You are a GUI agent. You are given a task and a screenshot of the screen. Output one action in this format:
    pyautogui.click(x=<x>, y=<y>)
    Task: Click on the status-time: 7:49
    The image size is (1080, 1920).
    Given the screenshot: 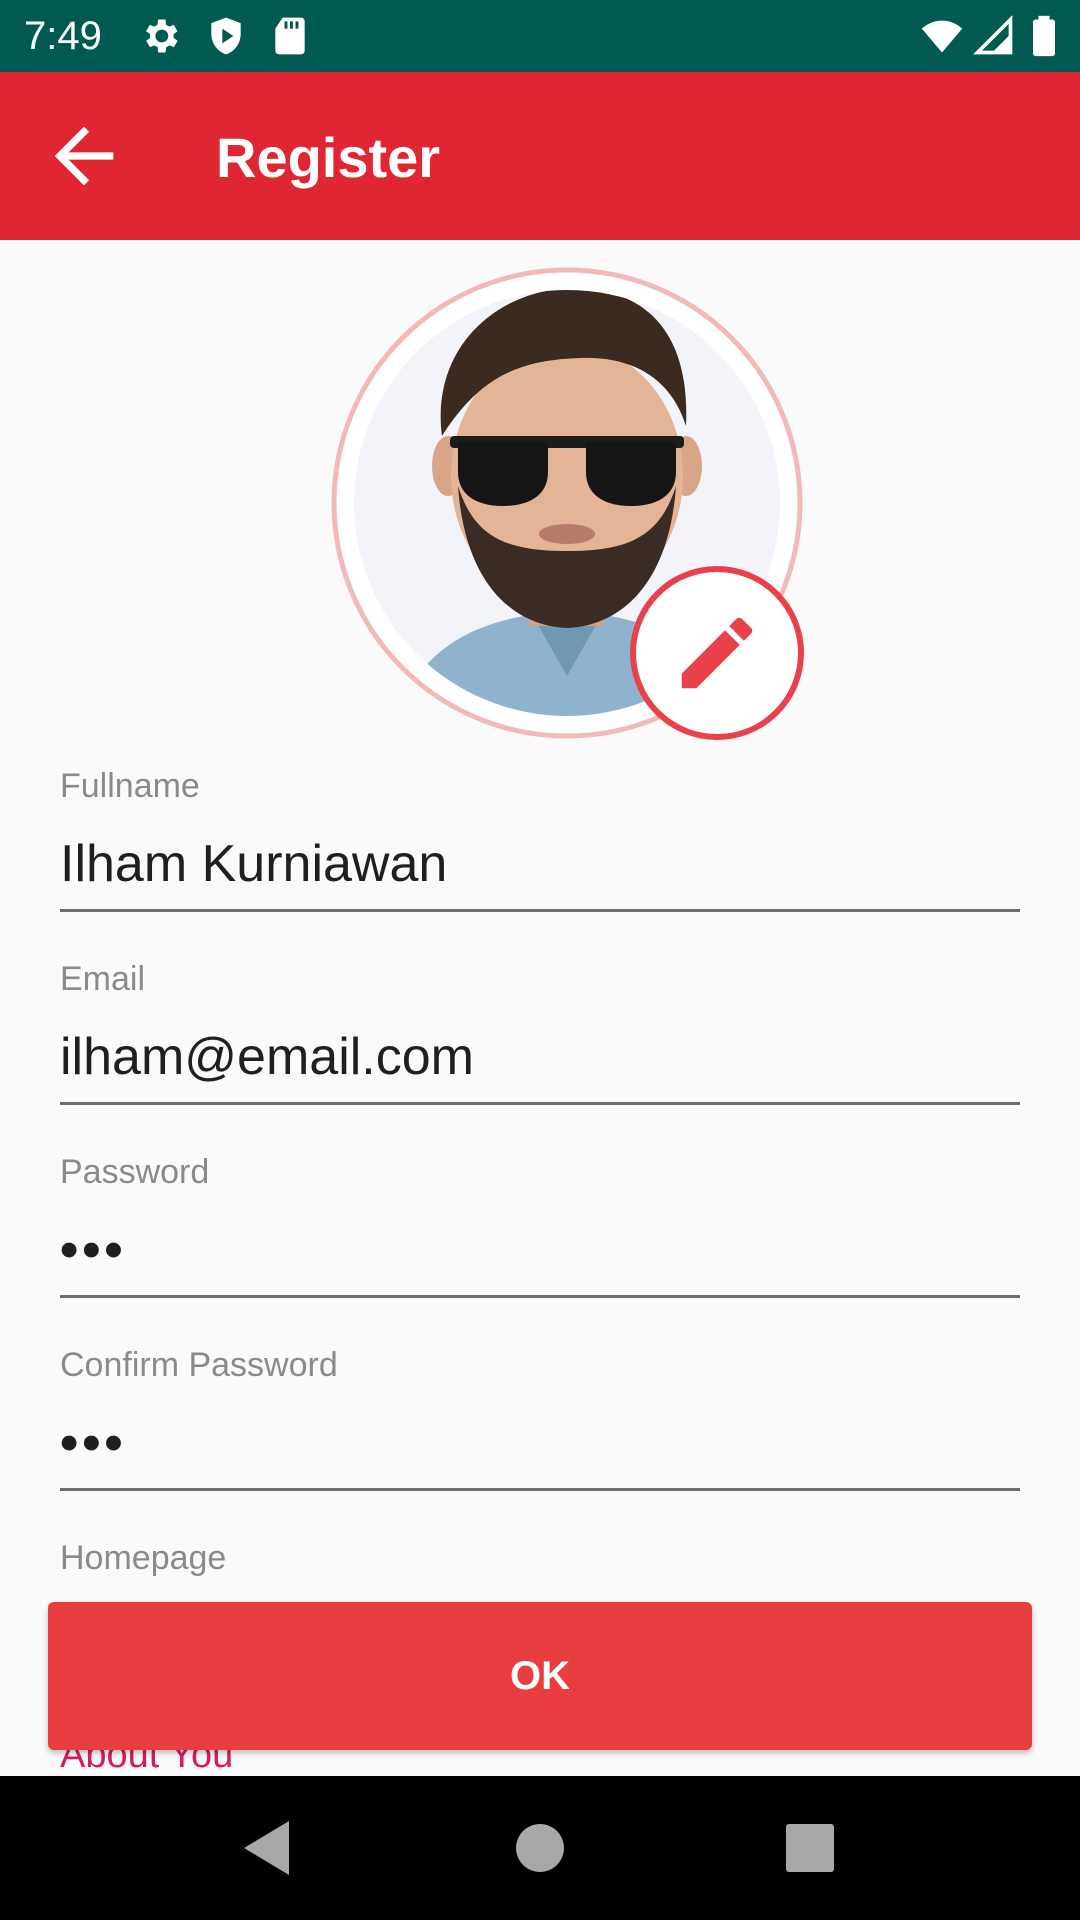 What is the action you would take?
    pyautogui.click(x=63, y=36)
    